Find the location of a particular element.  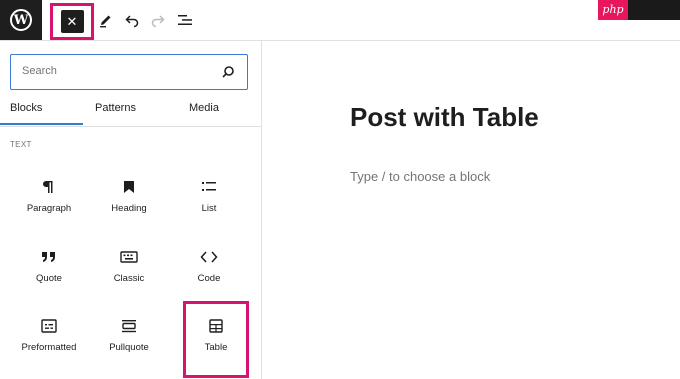

tab-patterns: Patterns is located at coordinates (115, 108).